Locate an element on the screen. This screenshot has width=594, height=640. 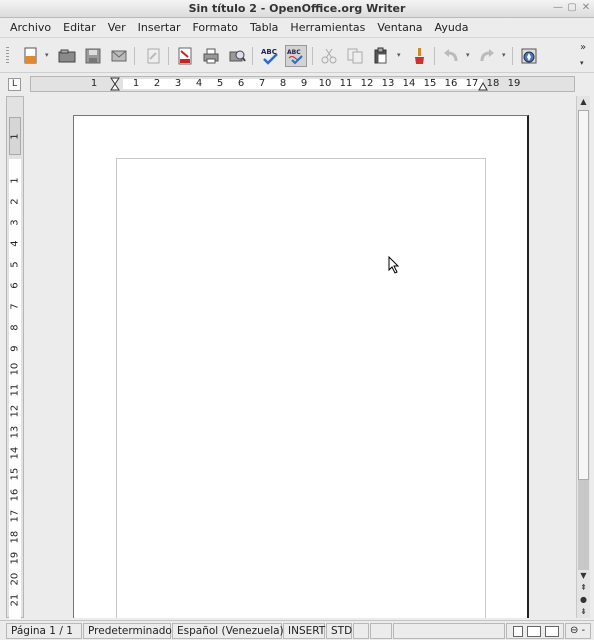
navigator-icon is located at coordinates (529, 56).